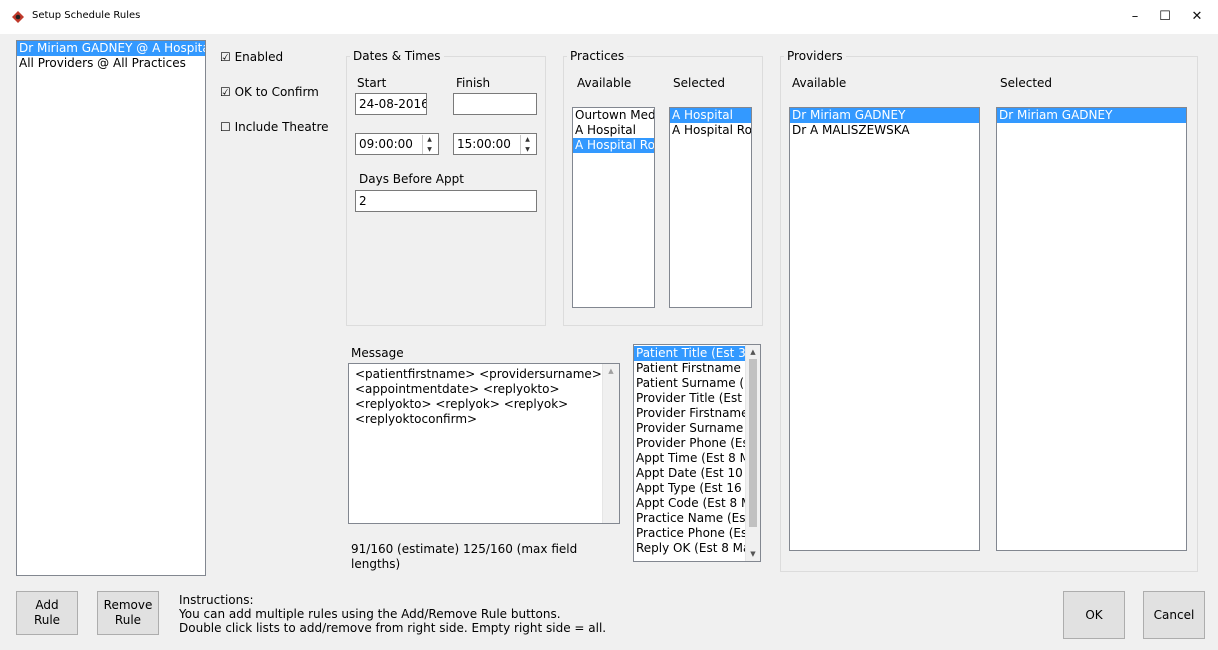 The height and width of the screenshot is (650, 1218). I want to click on ok-to-confirm-label: OK to Confirm, so click(276, 92).